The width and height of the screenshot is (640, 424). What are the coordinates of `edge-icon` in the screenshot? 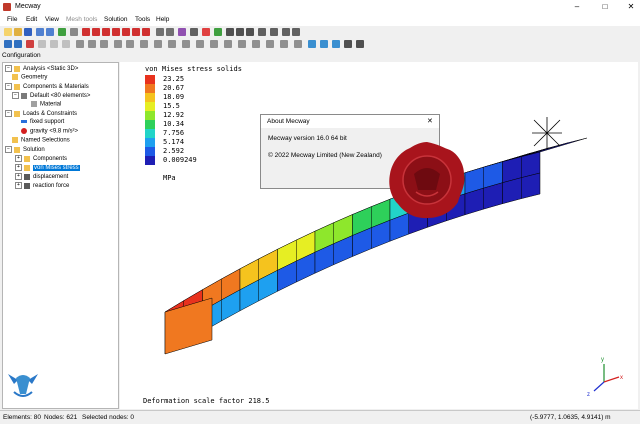 It's located at (66, 44).